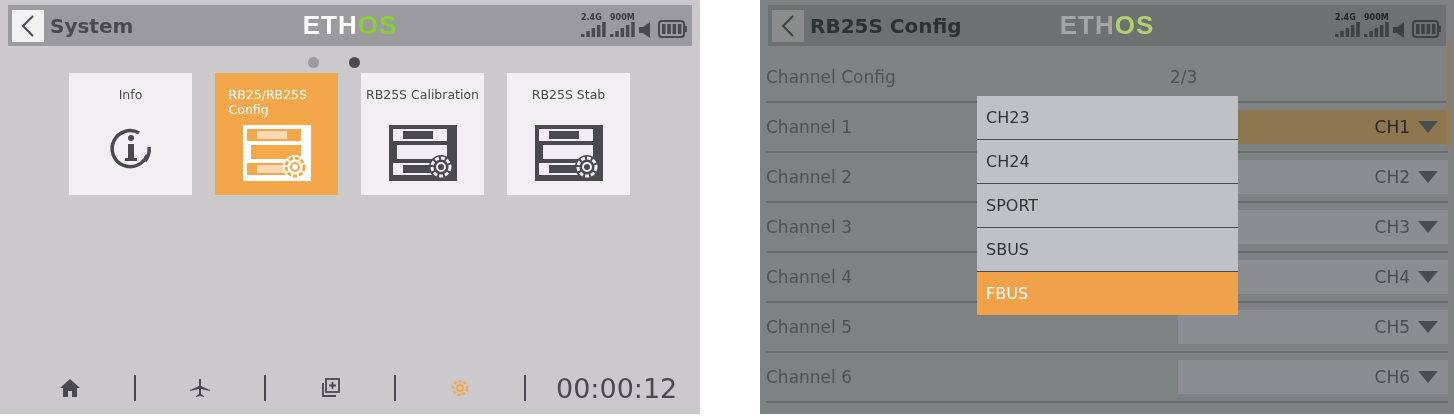 The image size is (1454, 416). Describe the element at coordinates (1448, 95) in the screenshot. I see `scrollbar` at that location.